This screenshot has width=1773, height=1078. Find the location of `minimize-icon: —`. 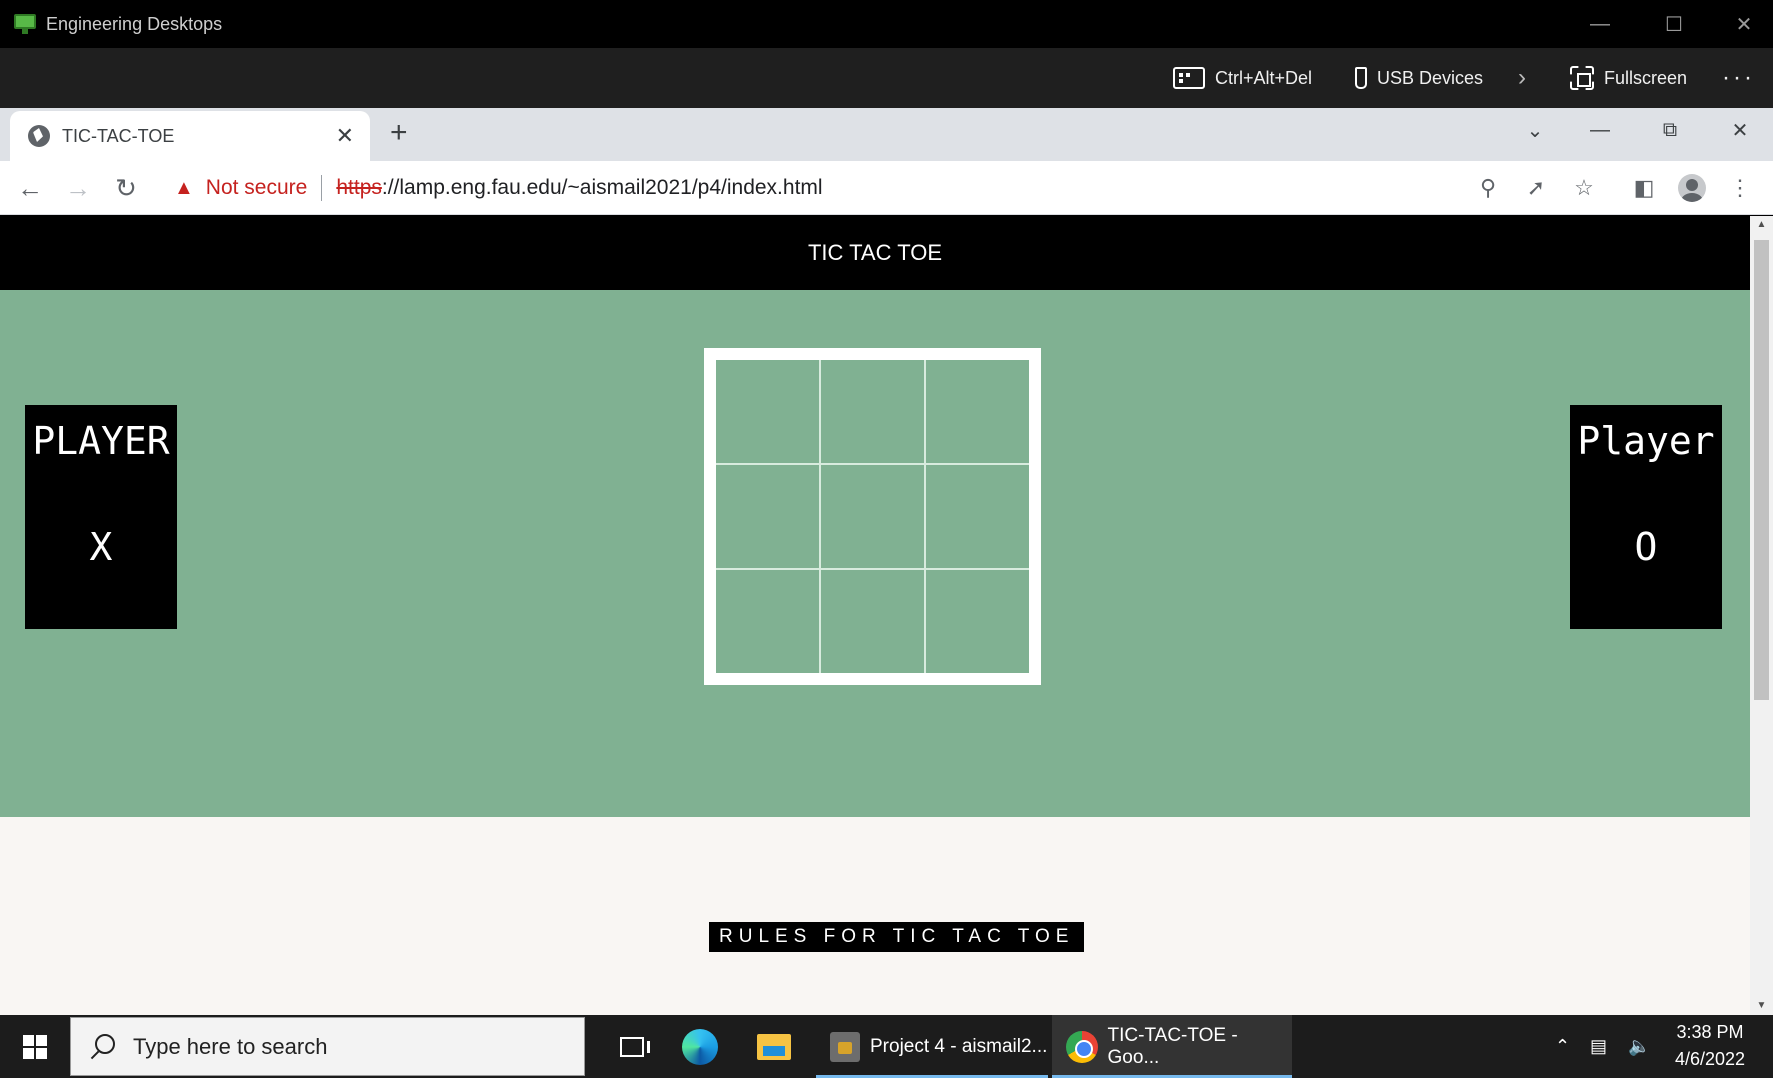

minimize-icon: — is located at coordinates (1600, 24).